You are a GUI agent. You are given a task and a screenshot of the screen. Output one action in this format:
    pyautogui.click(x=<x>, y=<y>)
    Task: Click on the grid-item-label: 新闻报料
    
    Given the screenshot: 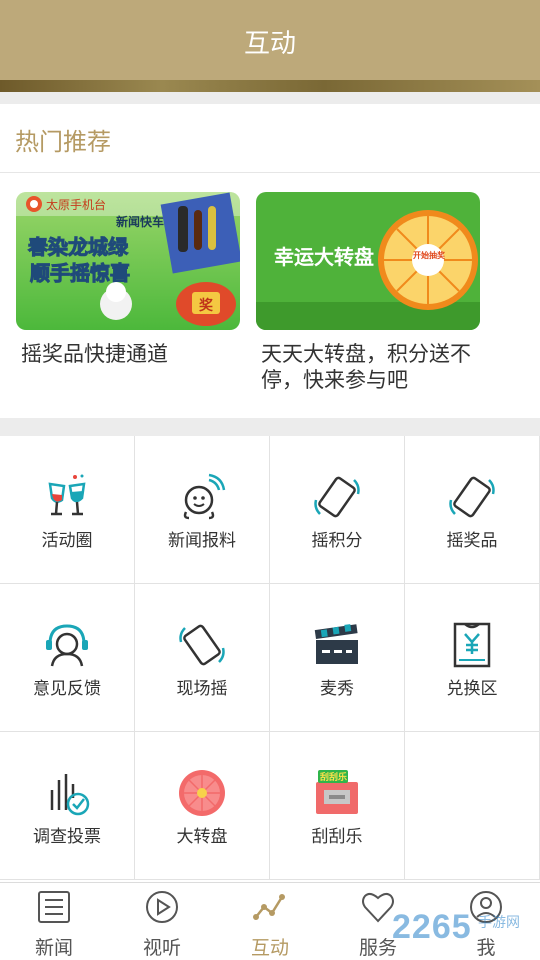 What is the action you would take?
    pyautogui.click(x=202, y=540)
    